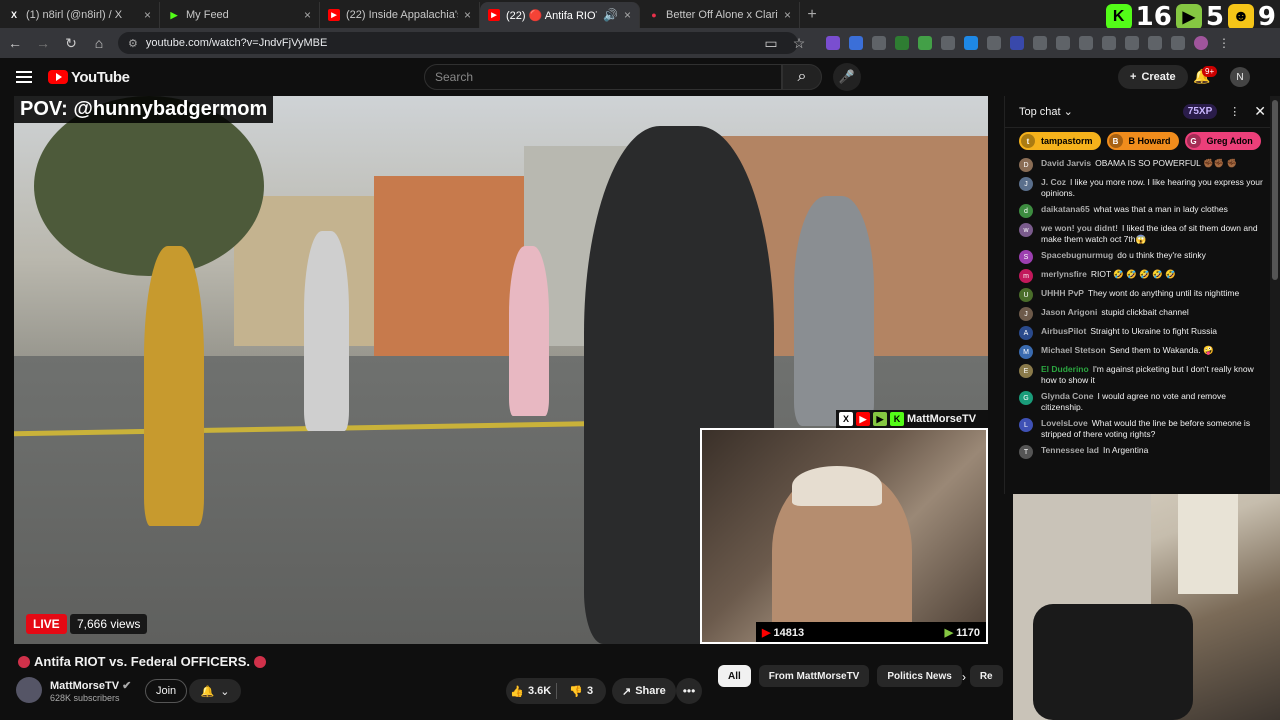 The image size is (1280, 720). What do you see at coordinates (771, 43) in the screenshot?
I see `cast-icon: ▭` at bounding box center [771, 43].